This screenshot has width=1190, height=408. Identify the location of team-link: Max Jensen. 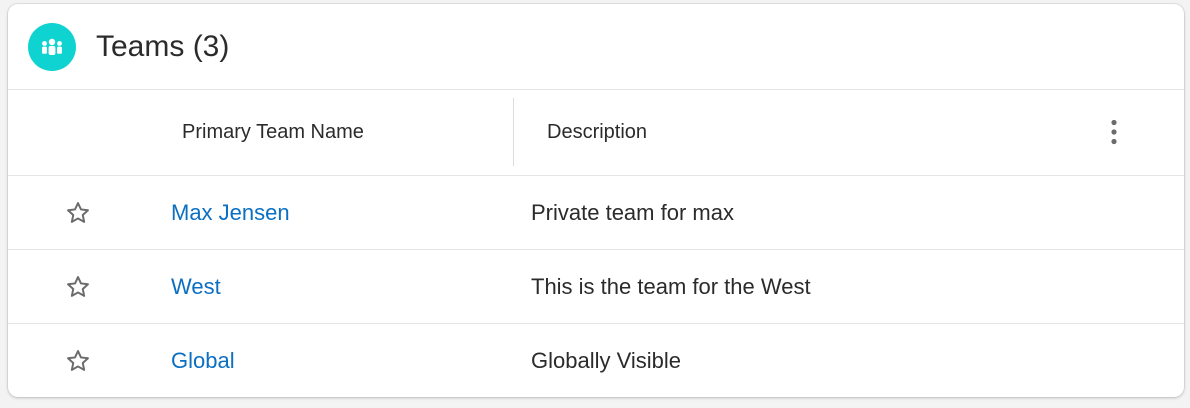
(230, 212).